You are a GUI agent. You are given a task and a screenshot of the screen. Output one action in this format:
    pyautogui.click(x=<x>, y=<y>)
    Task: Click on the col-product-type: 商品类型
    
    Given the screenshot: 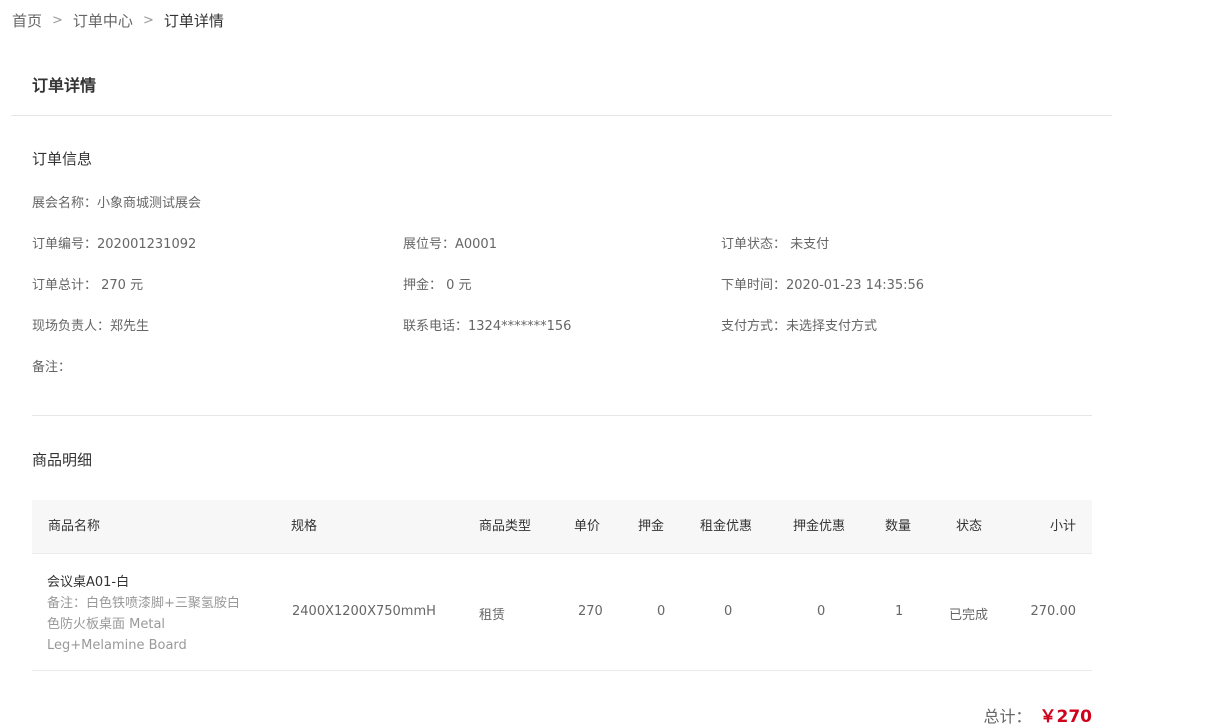 What is the action you would take?
    pyautogui.click(x=505, y=526)
    